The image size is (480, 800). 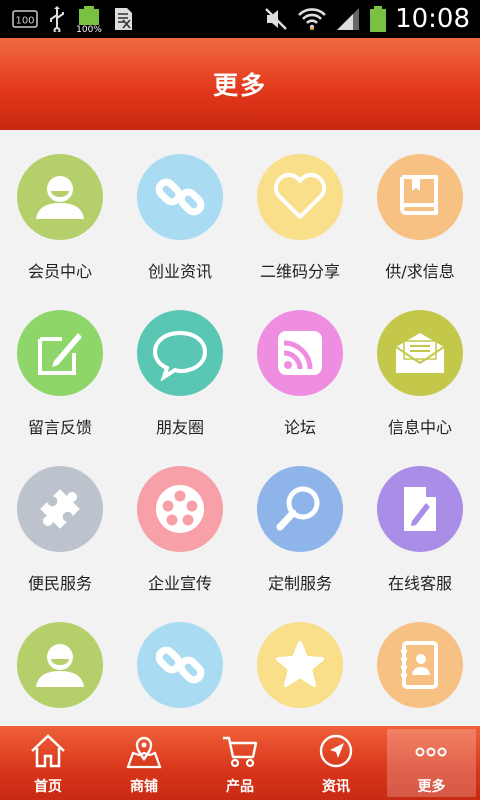 I want to click on grid-item-label: 企业宣传, so click(x=179, y=583).